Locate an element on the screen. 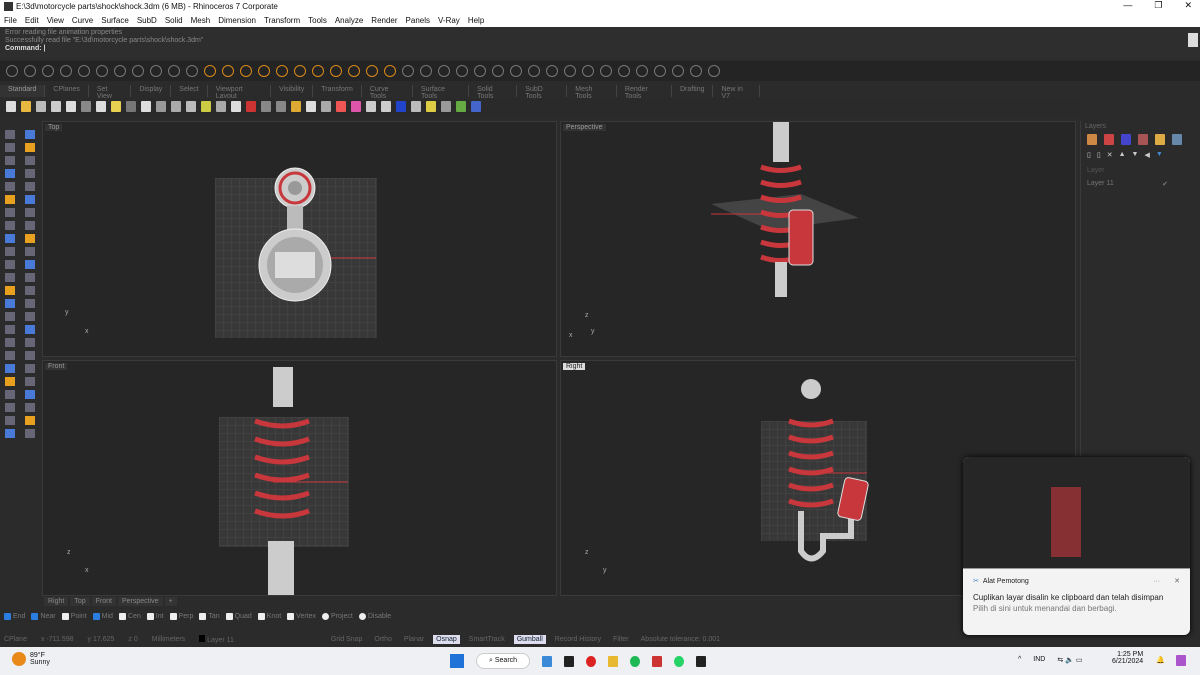  filter-icon: ▼ is located at coordinates (1159, 155).